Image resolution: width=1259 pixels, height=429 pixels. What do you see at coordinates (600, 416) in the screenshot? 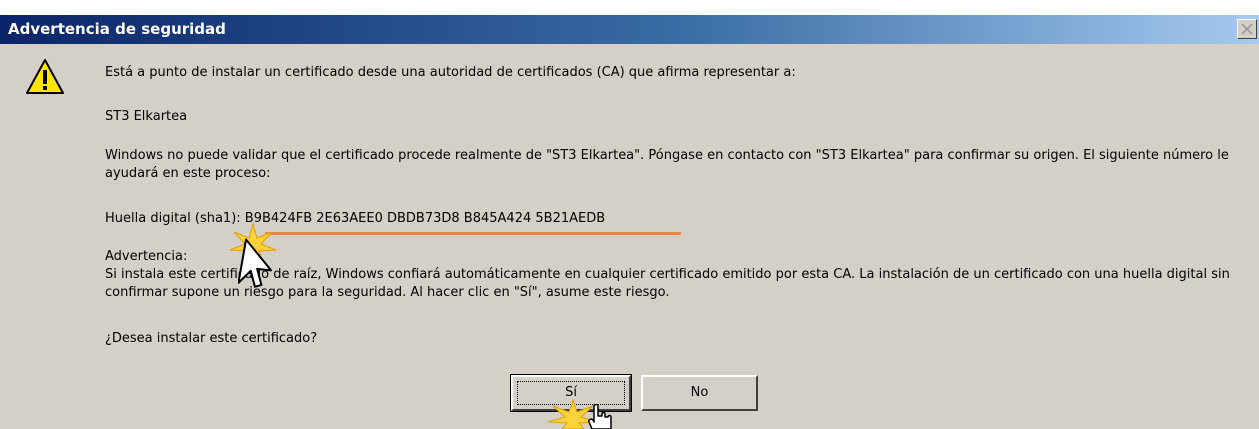
I see `hand-pointer-icon` at bounding box center [600, 416].